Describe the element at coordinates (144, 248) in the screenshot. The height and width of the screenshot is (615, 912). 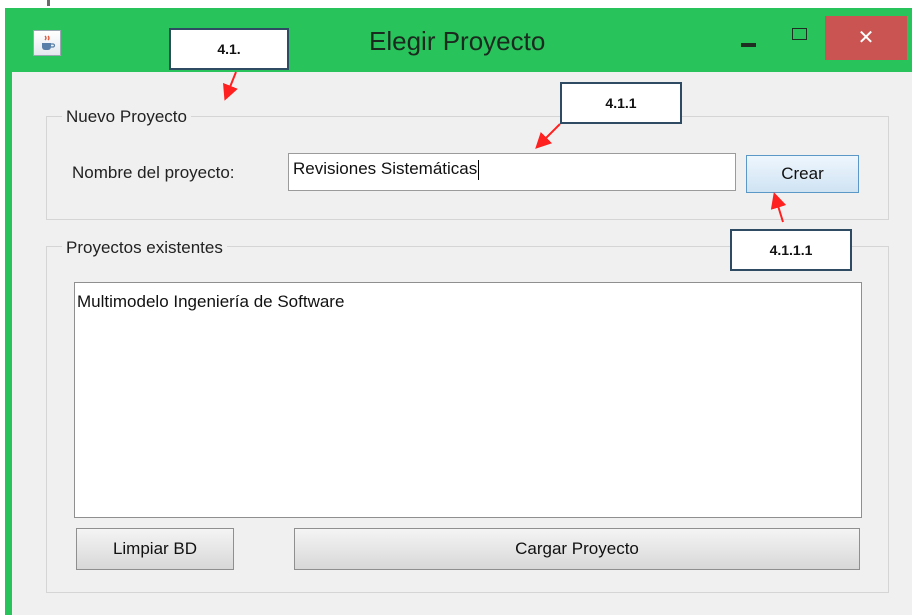
I see `proyectos-existentes-title: Proyectos existentes` at that location.